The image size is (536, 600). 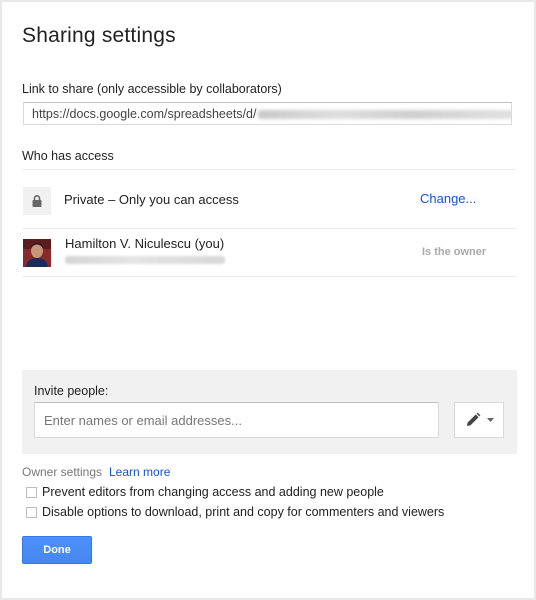 What do you see at coordinates (144, 114) in the screenshot?
I see `share-link-text: https://docs.google.com/spreadsheets/d/` at bounding box center [144, 114].